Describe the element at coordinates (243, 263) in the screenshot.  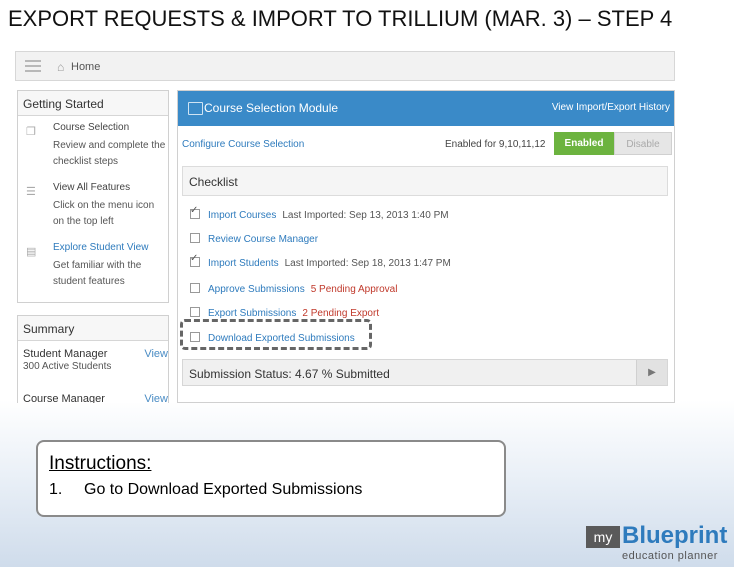
I see `import-students-link: Import Students` at that location.